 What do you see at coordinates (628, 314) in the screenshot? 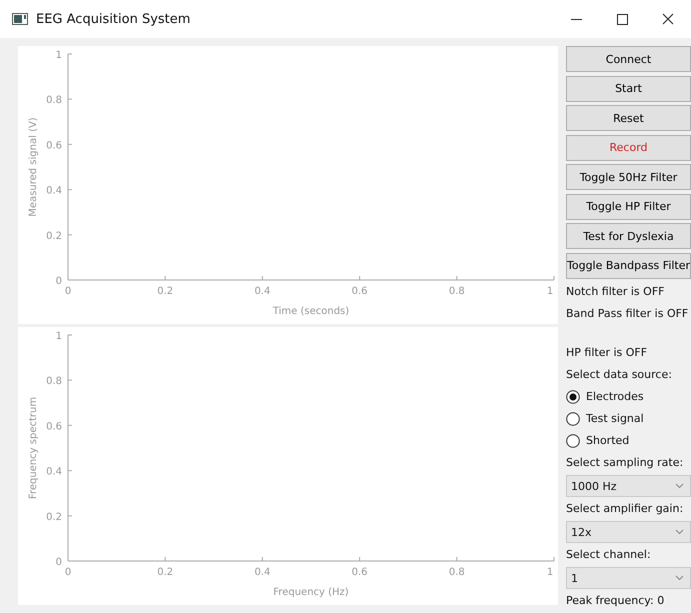
I see `status-text: Band Pass filter is OFF` at bounding box center [628, 314].